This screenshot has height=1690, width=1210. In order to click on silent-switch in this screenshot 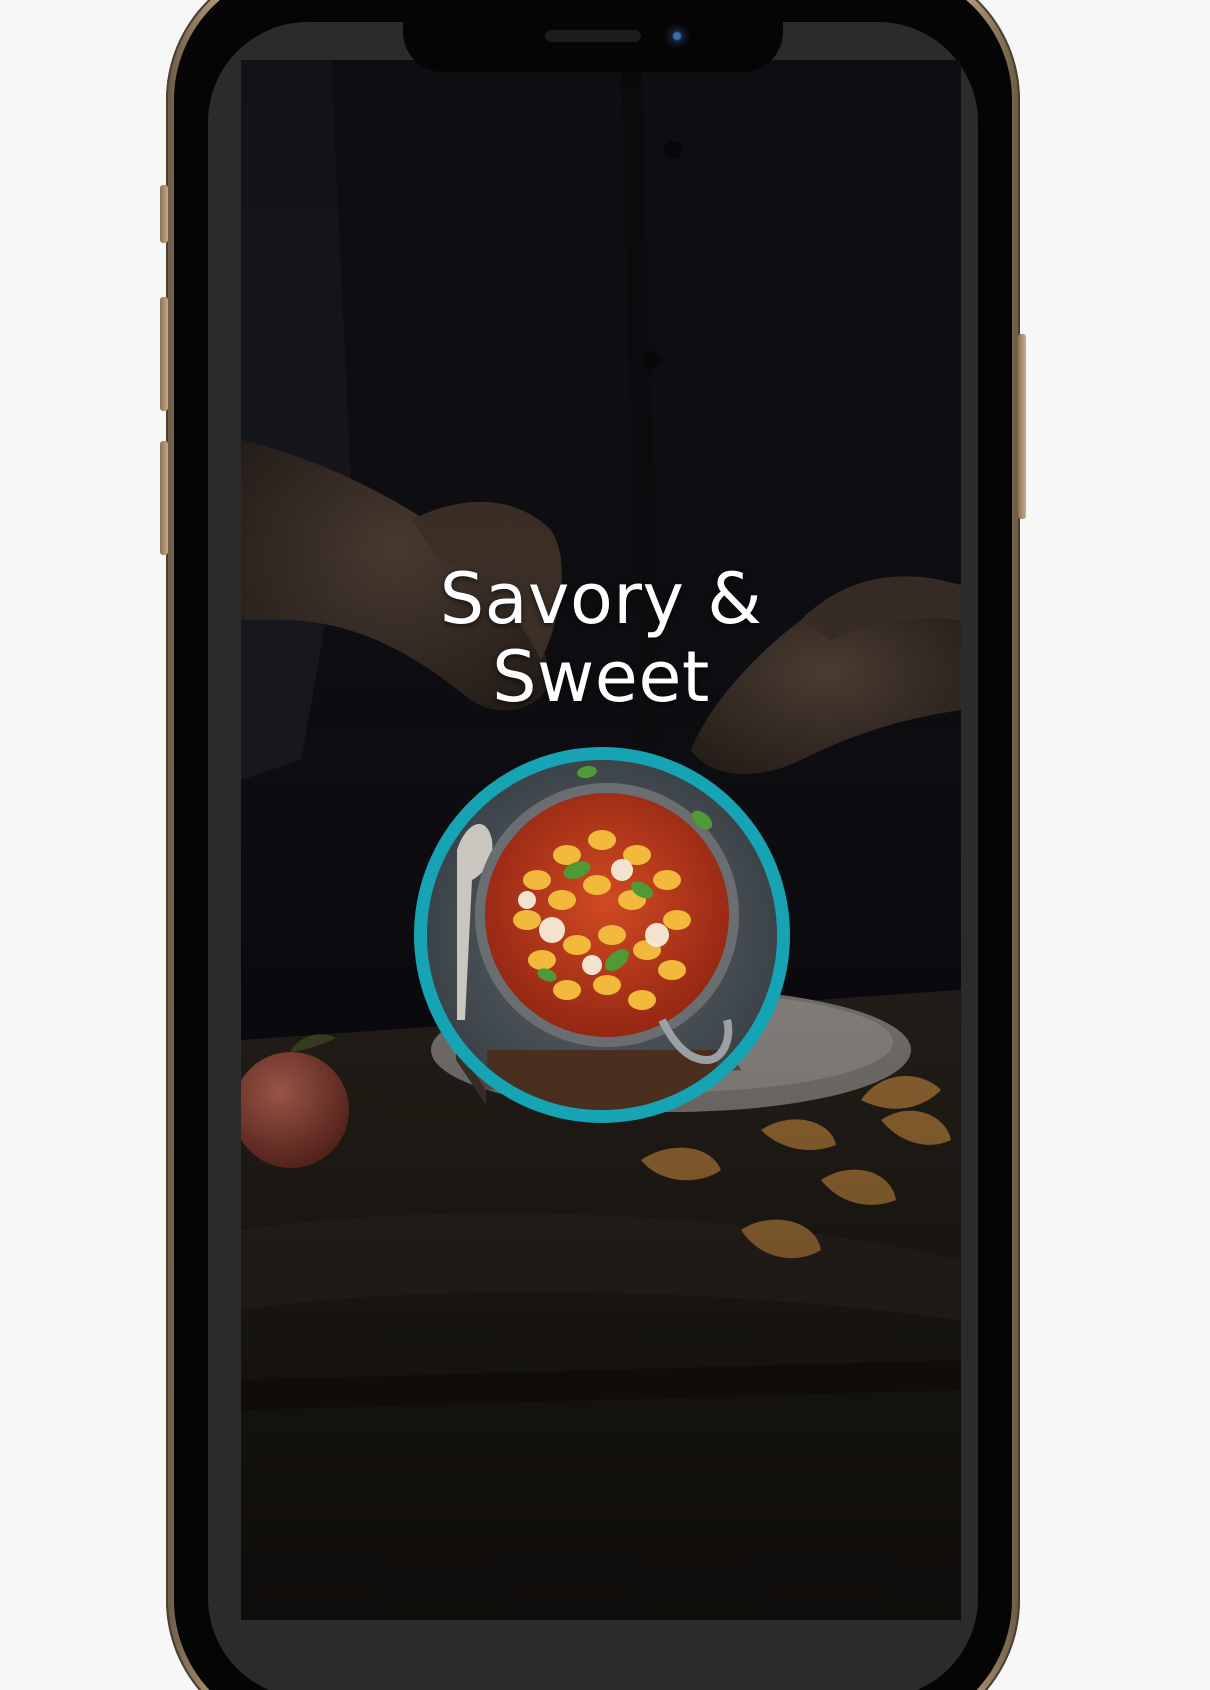, I will do `click(164, 214)`.